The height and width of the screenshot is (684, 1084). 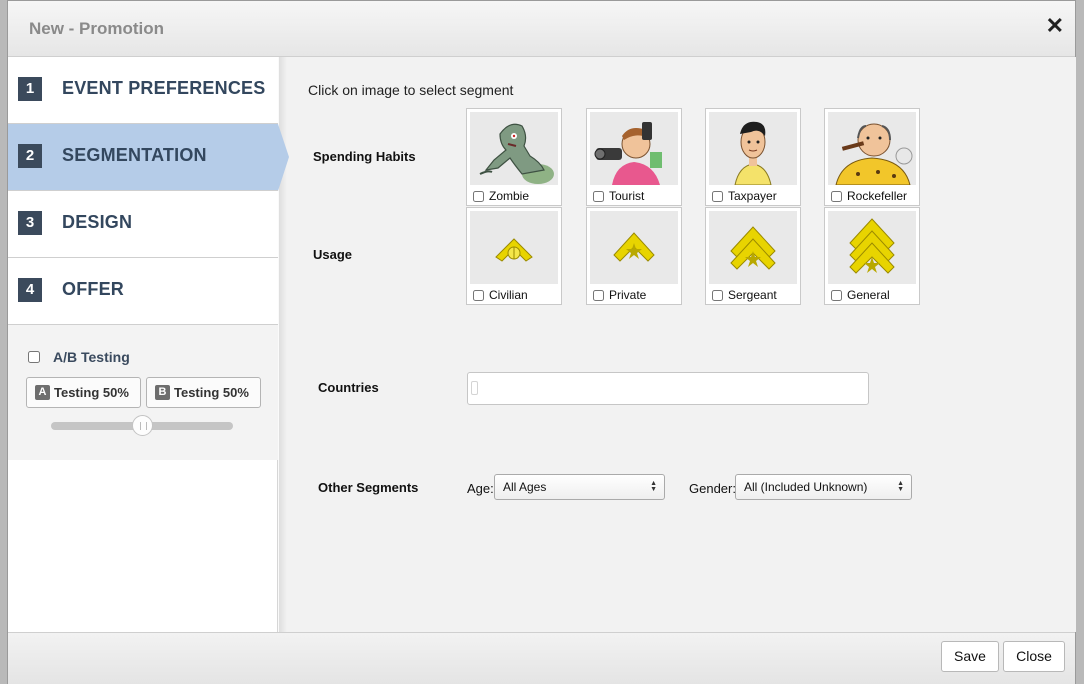 I want to click on taxpayer-checkbox, so click(x=717, y=196).